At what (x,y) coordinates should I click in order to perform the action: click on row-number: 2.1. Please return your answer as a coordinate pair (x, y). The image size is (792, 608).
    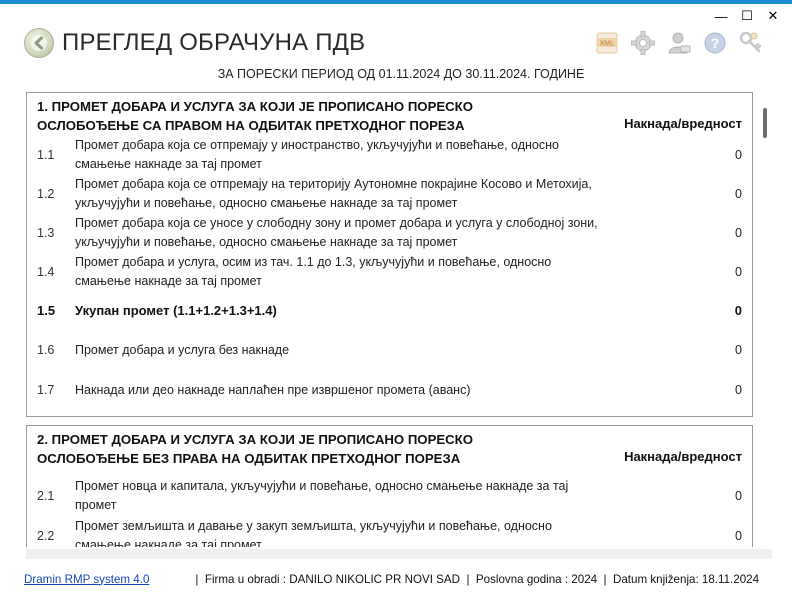
    Looking at the image, I should click on (46, 496).